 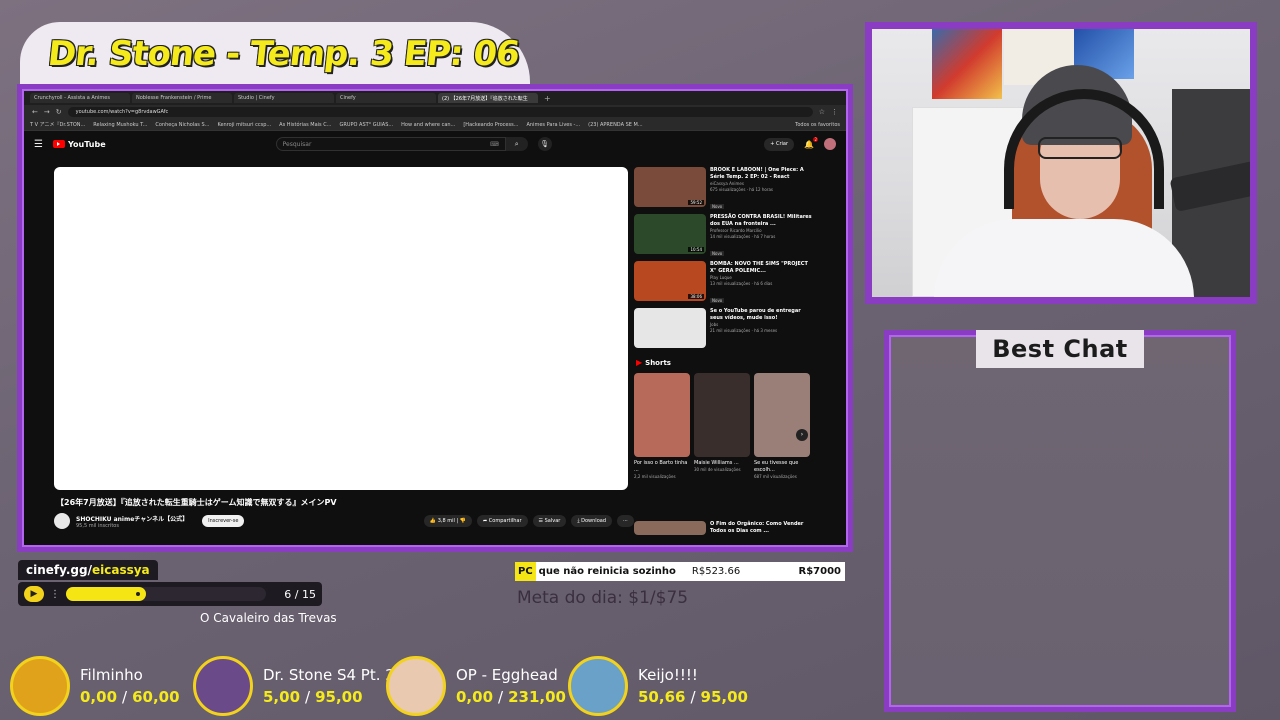 I want to click on keyboard-icon: ⌨, so click(x=494, y=144).